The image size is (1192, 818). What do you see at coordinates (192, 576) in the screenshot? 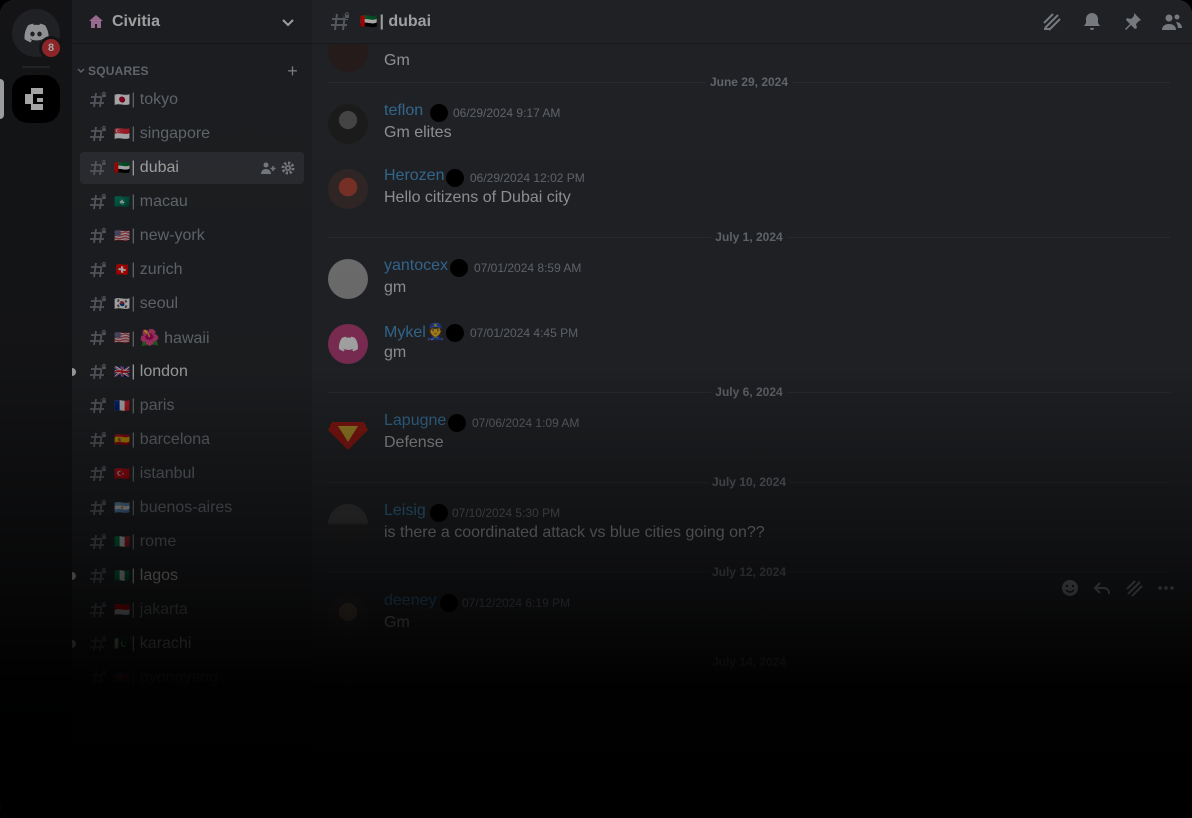
I see `channel-item: 🇳🇬 | lagos` at bounding box center [192, 576].